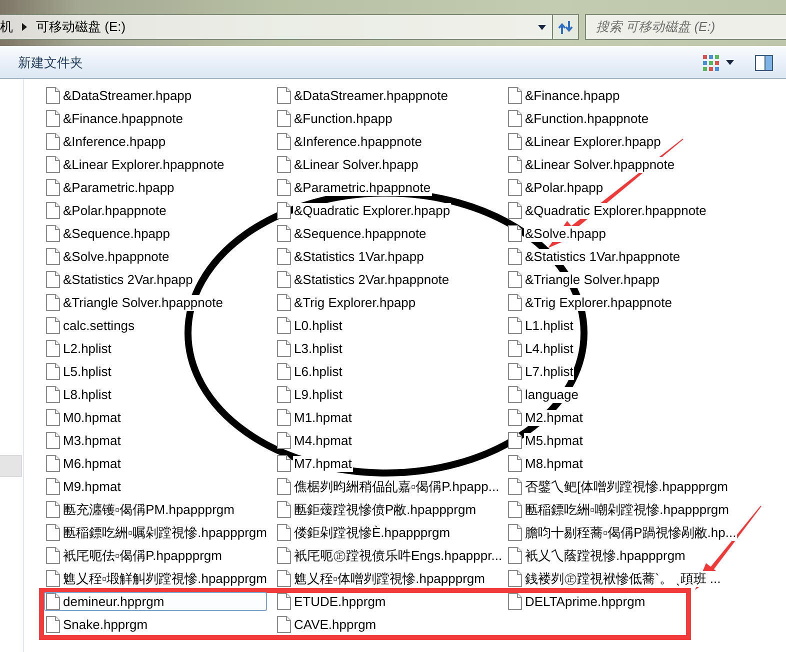 This screenshot has height=652, width=786. What do you see at coordinates (155, 486) in the screenshot?
I see `file-item: M9.hpmat` at bounding box center [155, 486].